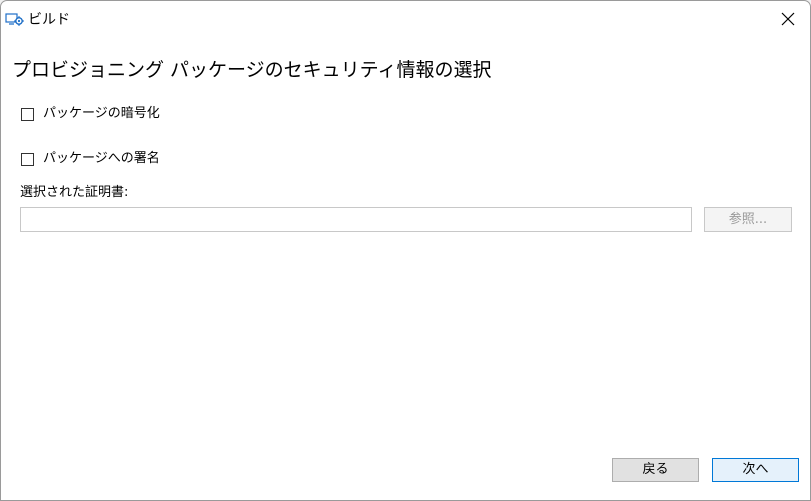 The height and width of the screenshot is (501, 811). I want to click on close-icon, so click(788, 20).